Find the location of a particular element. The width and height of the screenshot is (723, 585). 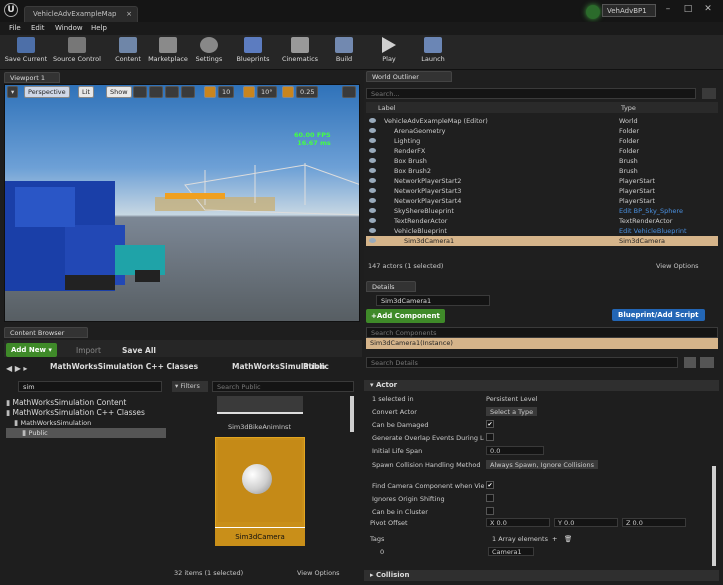

outliner-row: RenderFX Folder is located at coordinates (542, 151).